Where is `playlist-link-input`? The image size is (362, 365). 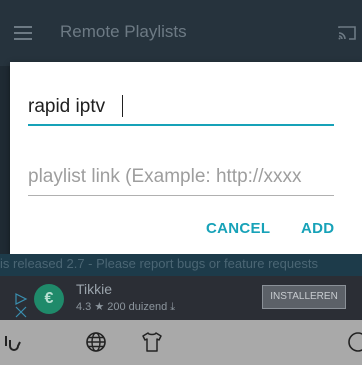 playlist-link-input is located at coordinates (181, 176).